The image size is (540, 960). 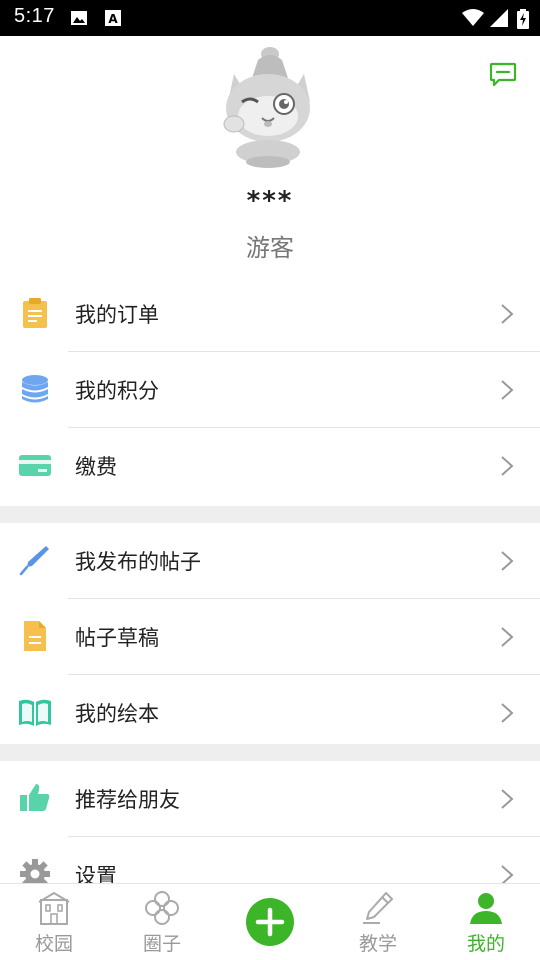 I want to click on add-icon, so click(x=270, y=922).